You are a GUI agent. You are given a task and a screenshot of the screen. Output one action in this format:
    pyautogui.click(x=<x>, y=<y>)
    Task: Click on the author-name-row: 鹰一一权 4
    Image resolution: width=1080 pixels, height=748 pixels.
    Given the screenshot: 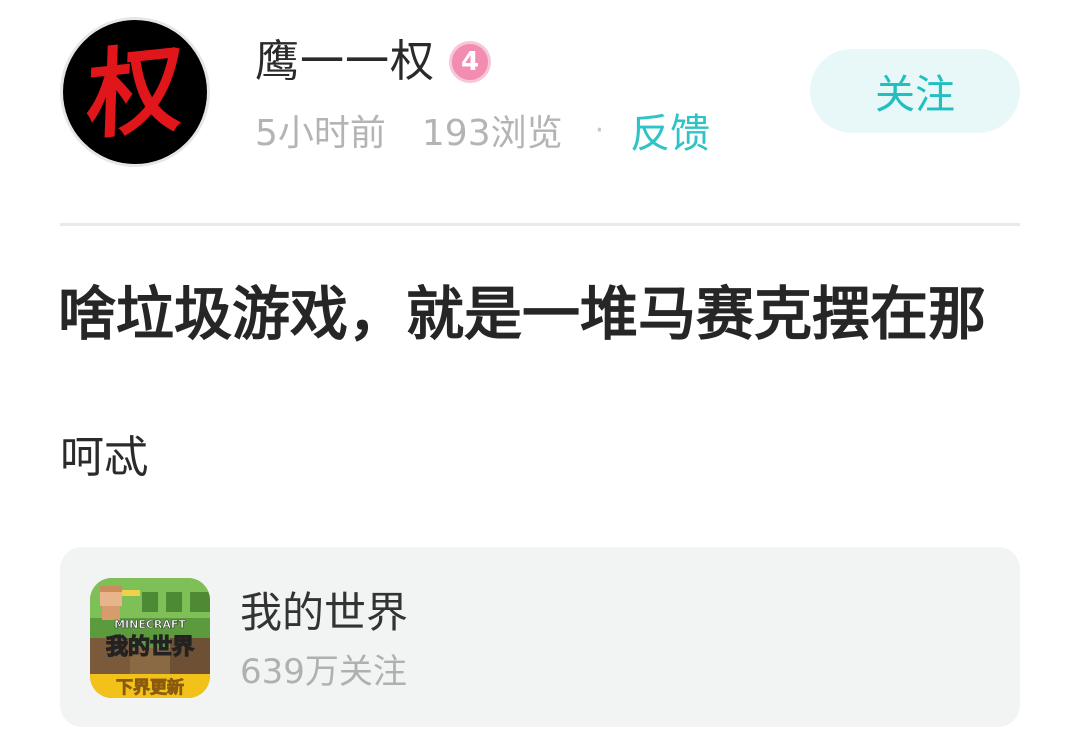 What is the action you would take?
    pyautogui.click(x=373, y=62)
    